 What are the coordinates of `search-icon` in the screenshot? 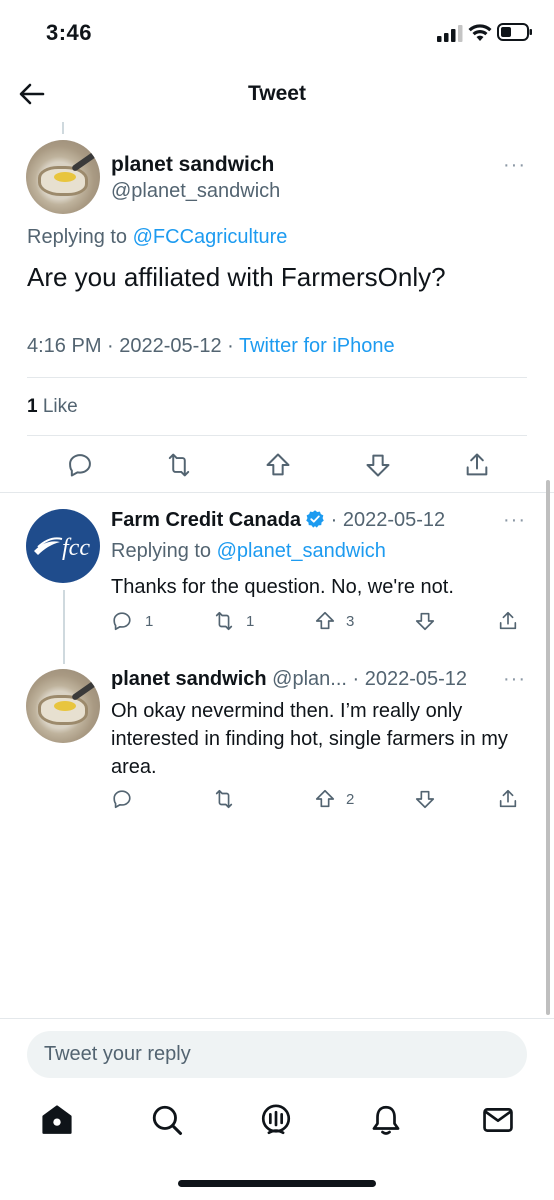 It's located at (167, 1120).